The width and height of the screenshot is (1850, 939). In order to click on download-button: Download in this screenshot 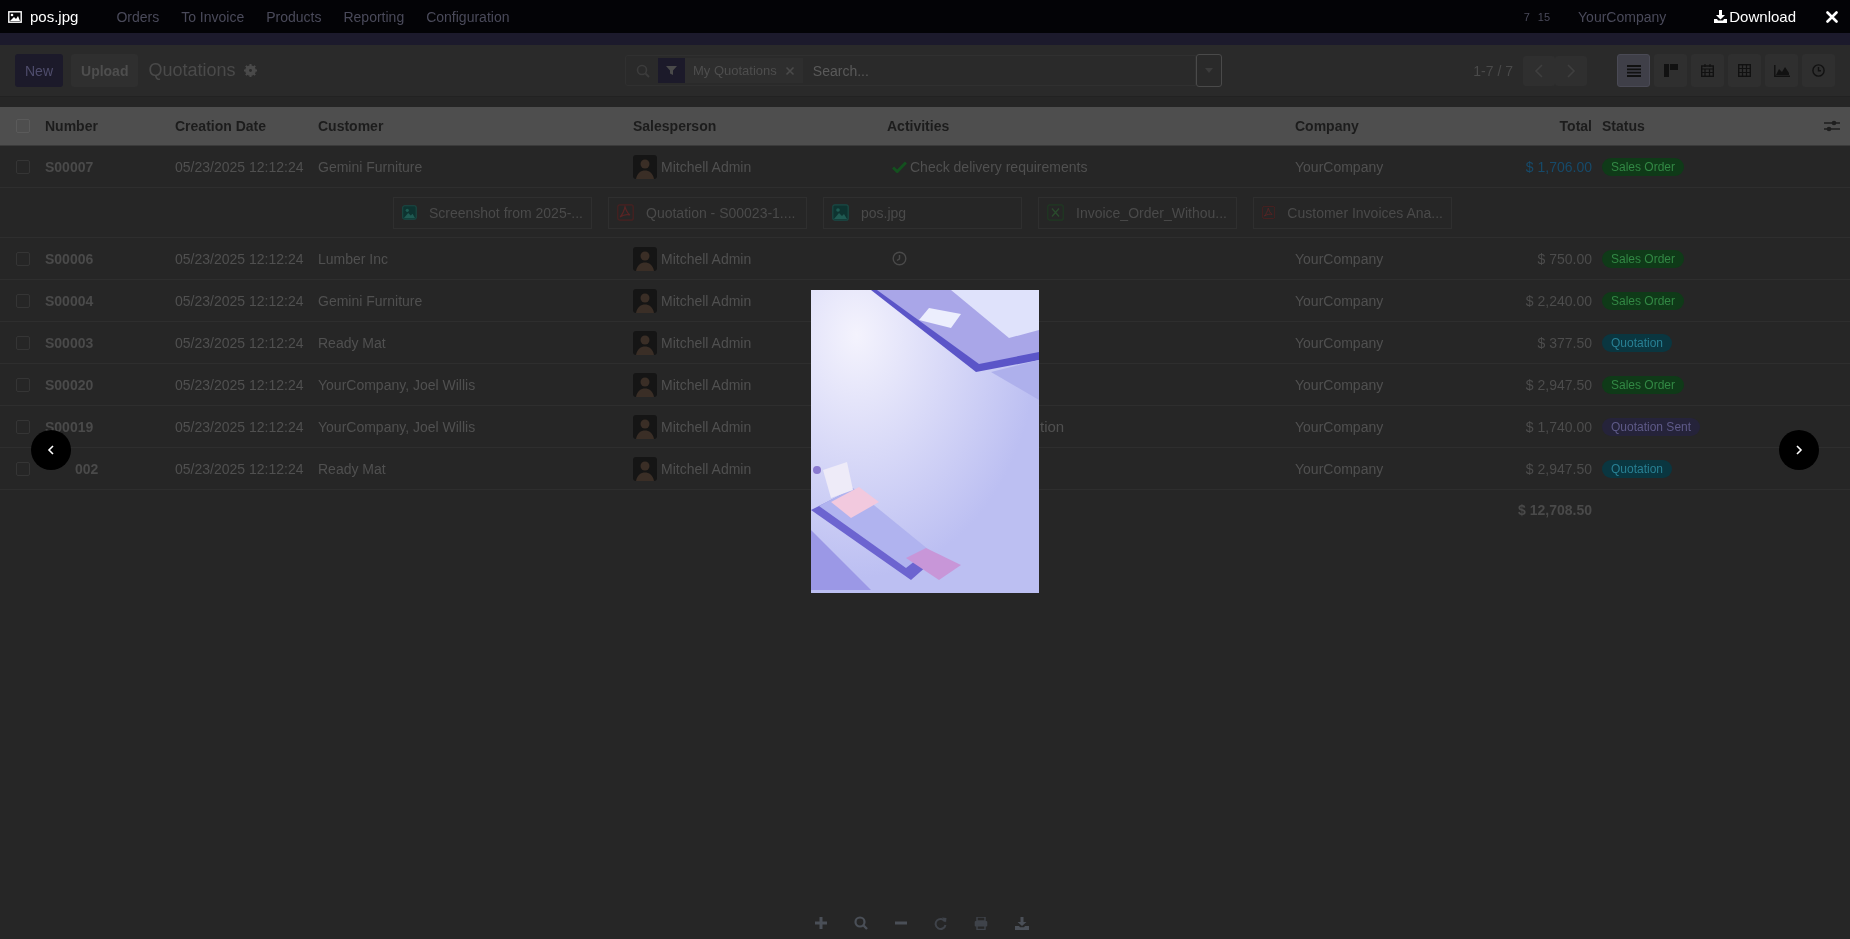, I will do `click(1755, 16)`.